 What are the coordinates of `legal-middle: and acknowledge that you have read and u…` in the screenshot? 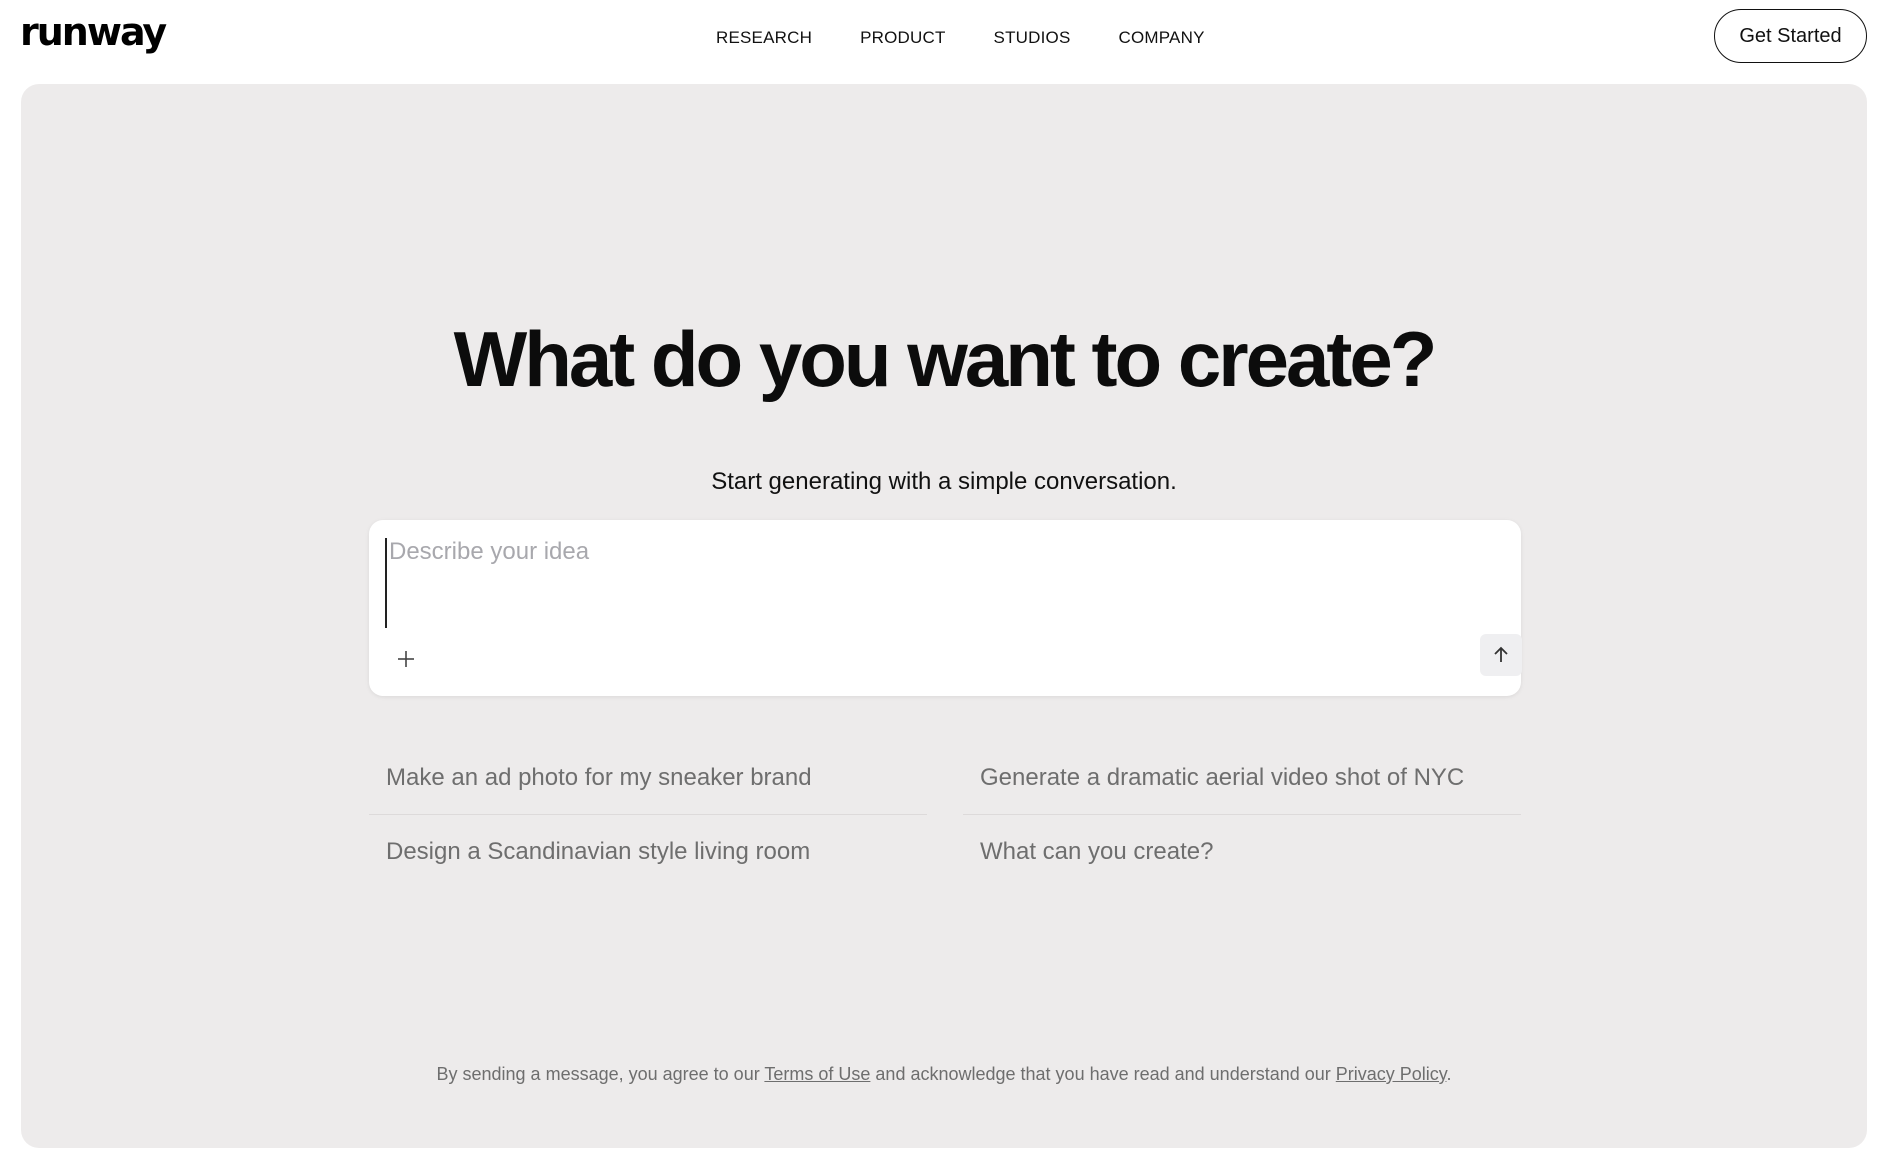 It's located at (1103, 1074).